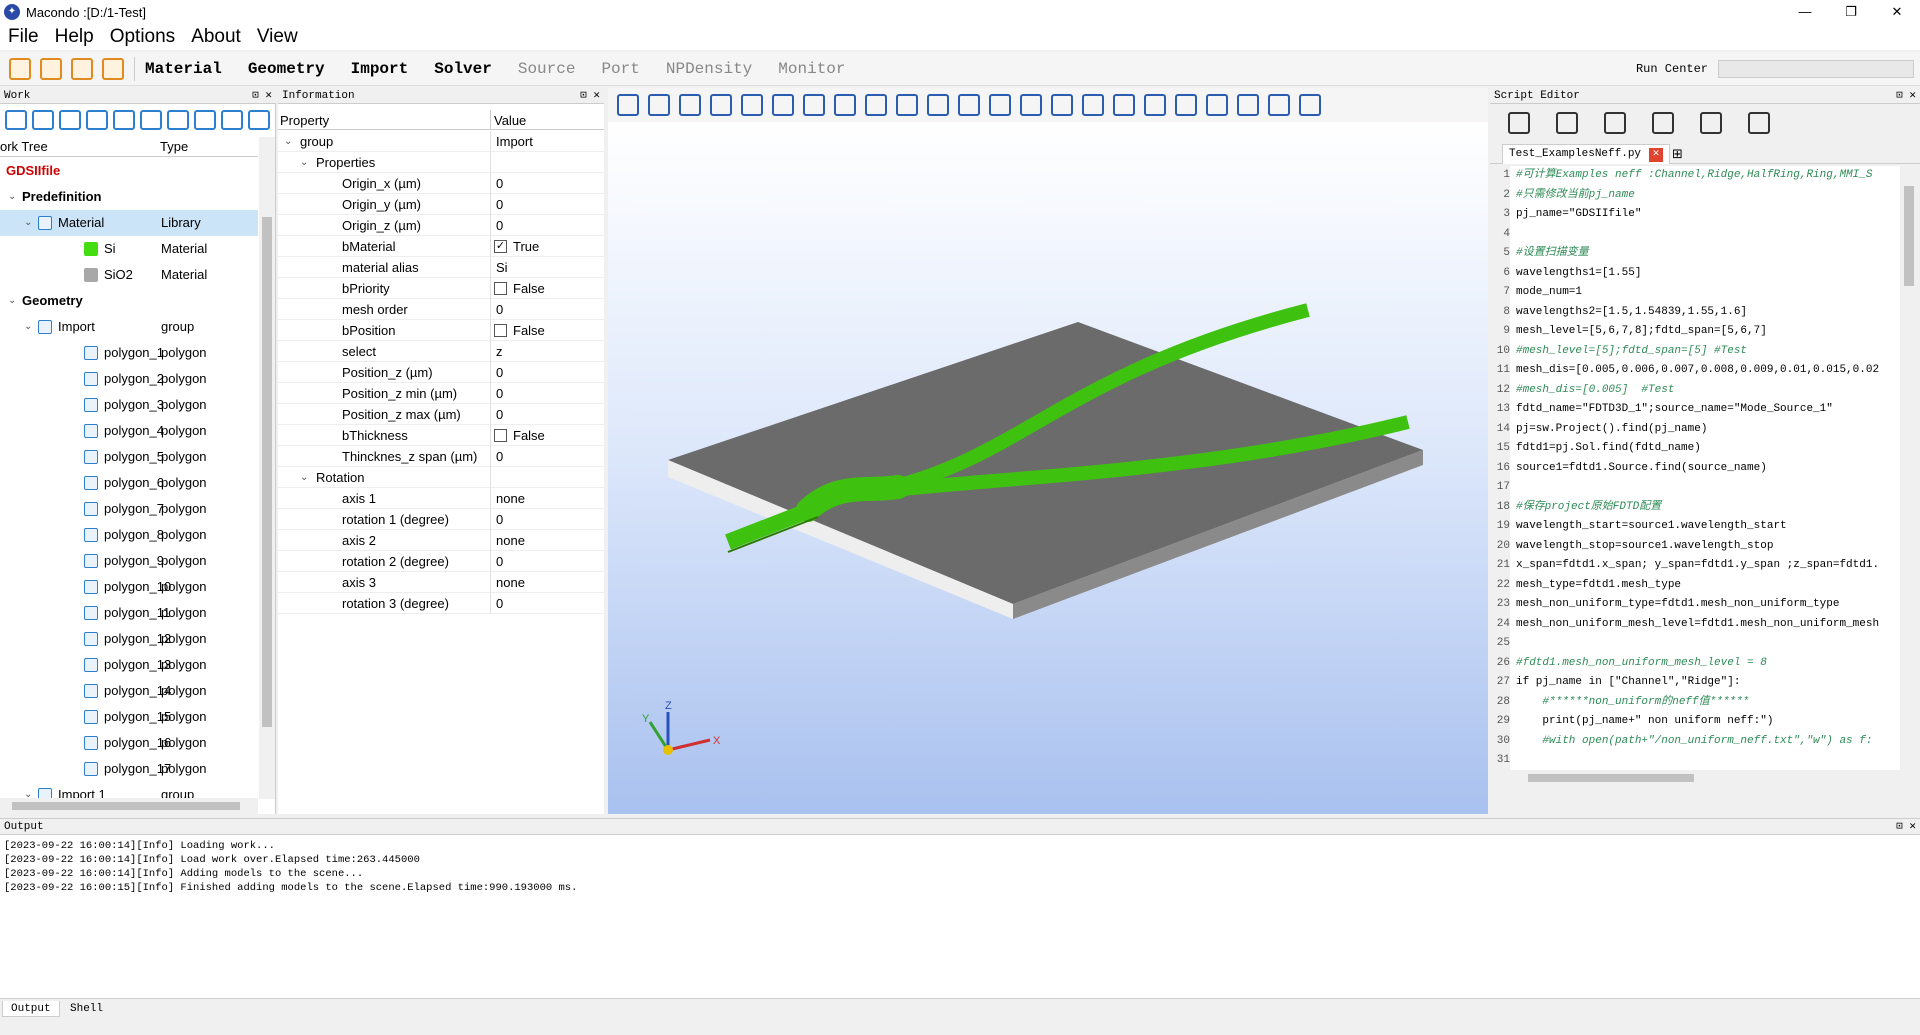  Describe the element at coordinates (129, 769) in the screenshot. I see `tree-row: polygon_17 polygon` at that location.